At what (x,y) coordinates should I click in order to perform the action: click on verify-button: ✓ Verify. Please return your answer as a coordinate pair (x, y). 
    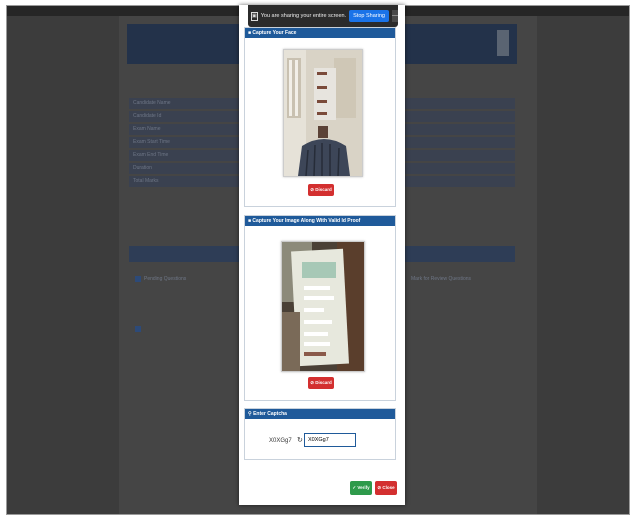
    Looking at the image, I should click on (361, 488).